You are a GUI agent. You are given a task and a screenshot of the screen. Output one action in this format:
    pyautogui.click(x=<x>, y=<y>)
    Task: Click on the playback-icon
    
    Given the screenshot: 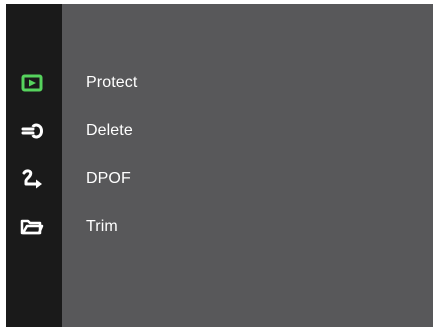 What is the action you would take?
    pyautogui.click(x=32, y=83)
    